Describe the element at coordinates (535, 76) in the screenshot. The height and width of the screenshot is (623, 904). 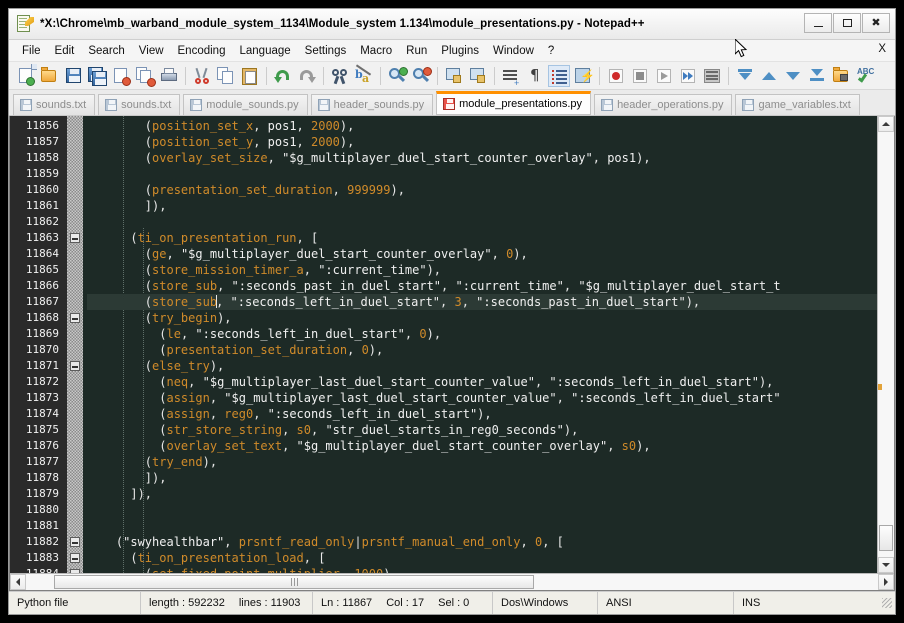
I see `show-all-characters-icon: ¶` at that location.